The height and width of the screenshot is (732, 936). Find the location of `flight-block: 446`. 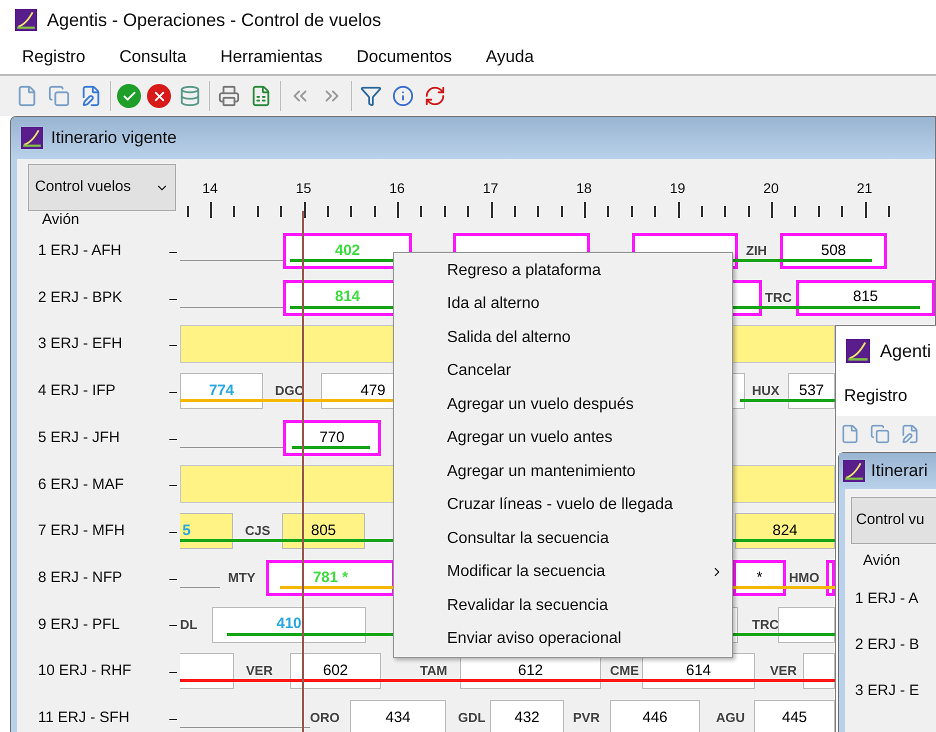

flight-block: 446 is located at coordinates (655, 716).